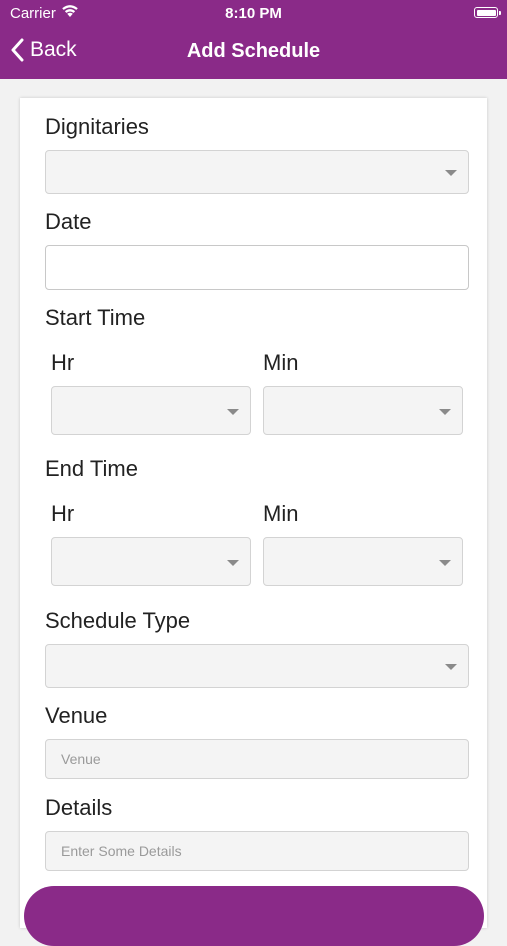  I want to click on start-hour-select, so click(151, 410).